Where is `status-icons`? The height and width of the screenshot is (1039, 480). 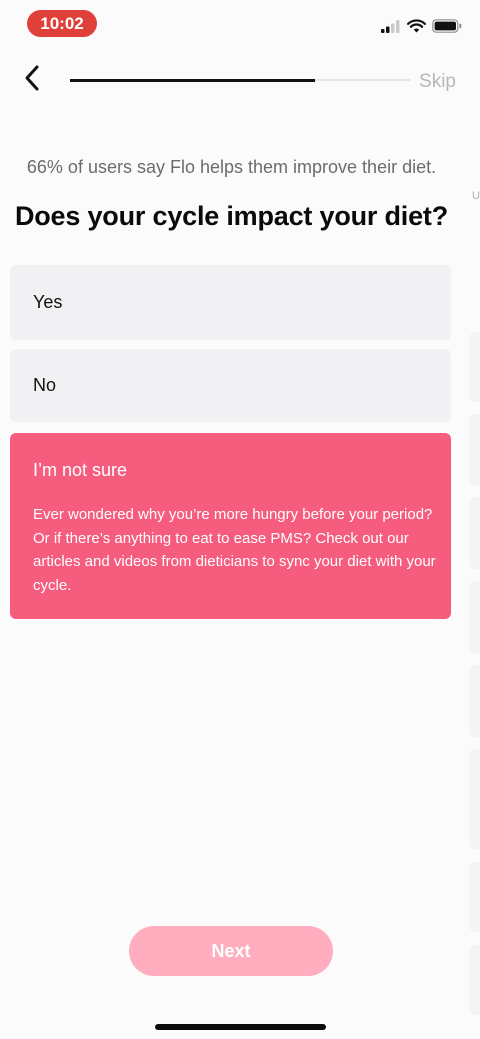
status-icons is located at coordinates (421, 28).